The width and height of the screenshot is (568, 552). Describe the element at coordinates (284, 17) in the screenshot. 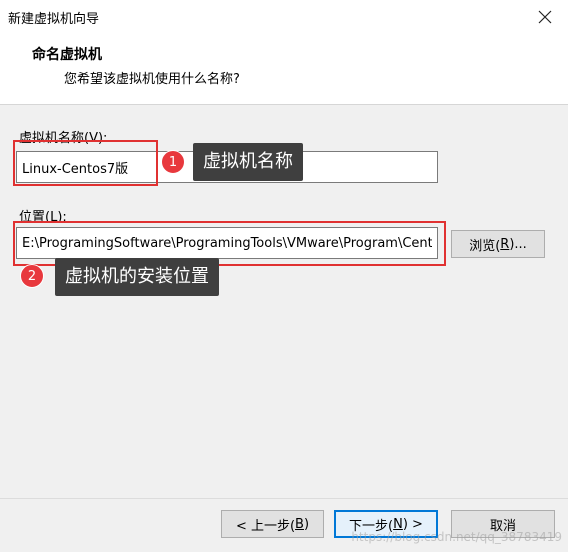

I see `title-bar: 新建虚拟机向导` at that location.